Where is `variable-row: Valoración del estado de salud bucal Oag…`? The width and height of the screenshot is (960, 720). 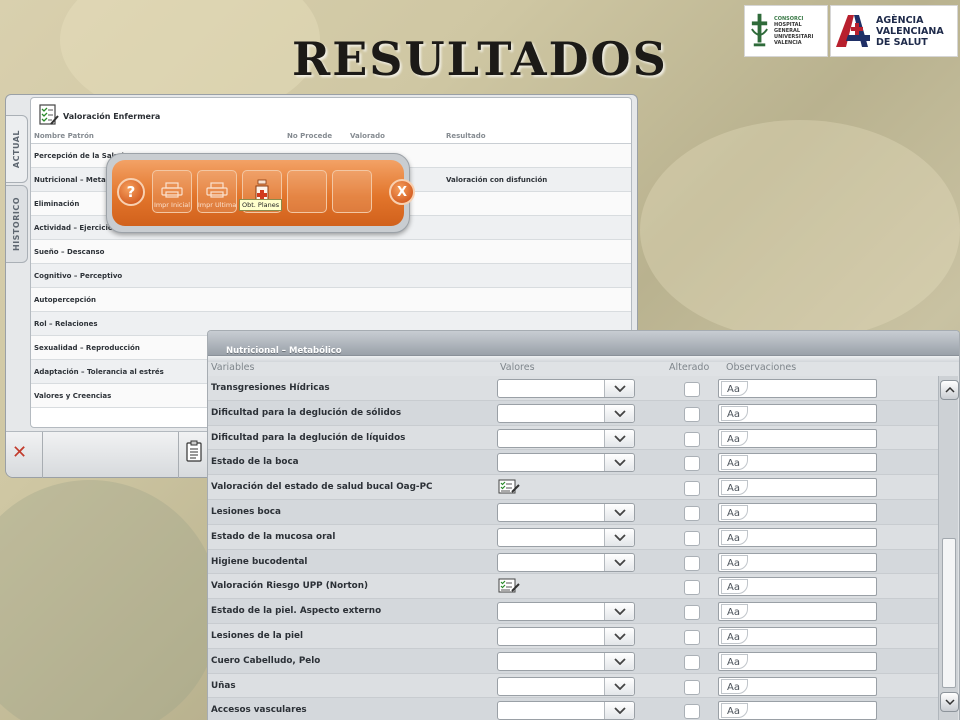 variable-row: Valoración del estado de salud bucal Oag… is located at coordinates (573, 487).